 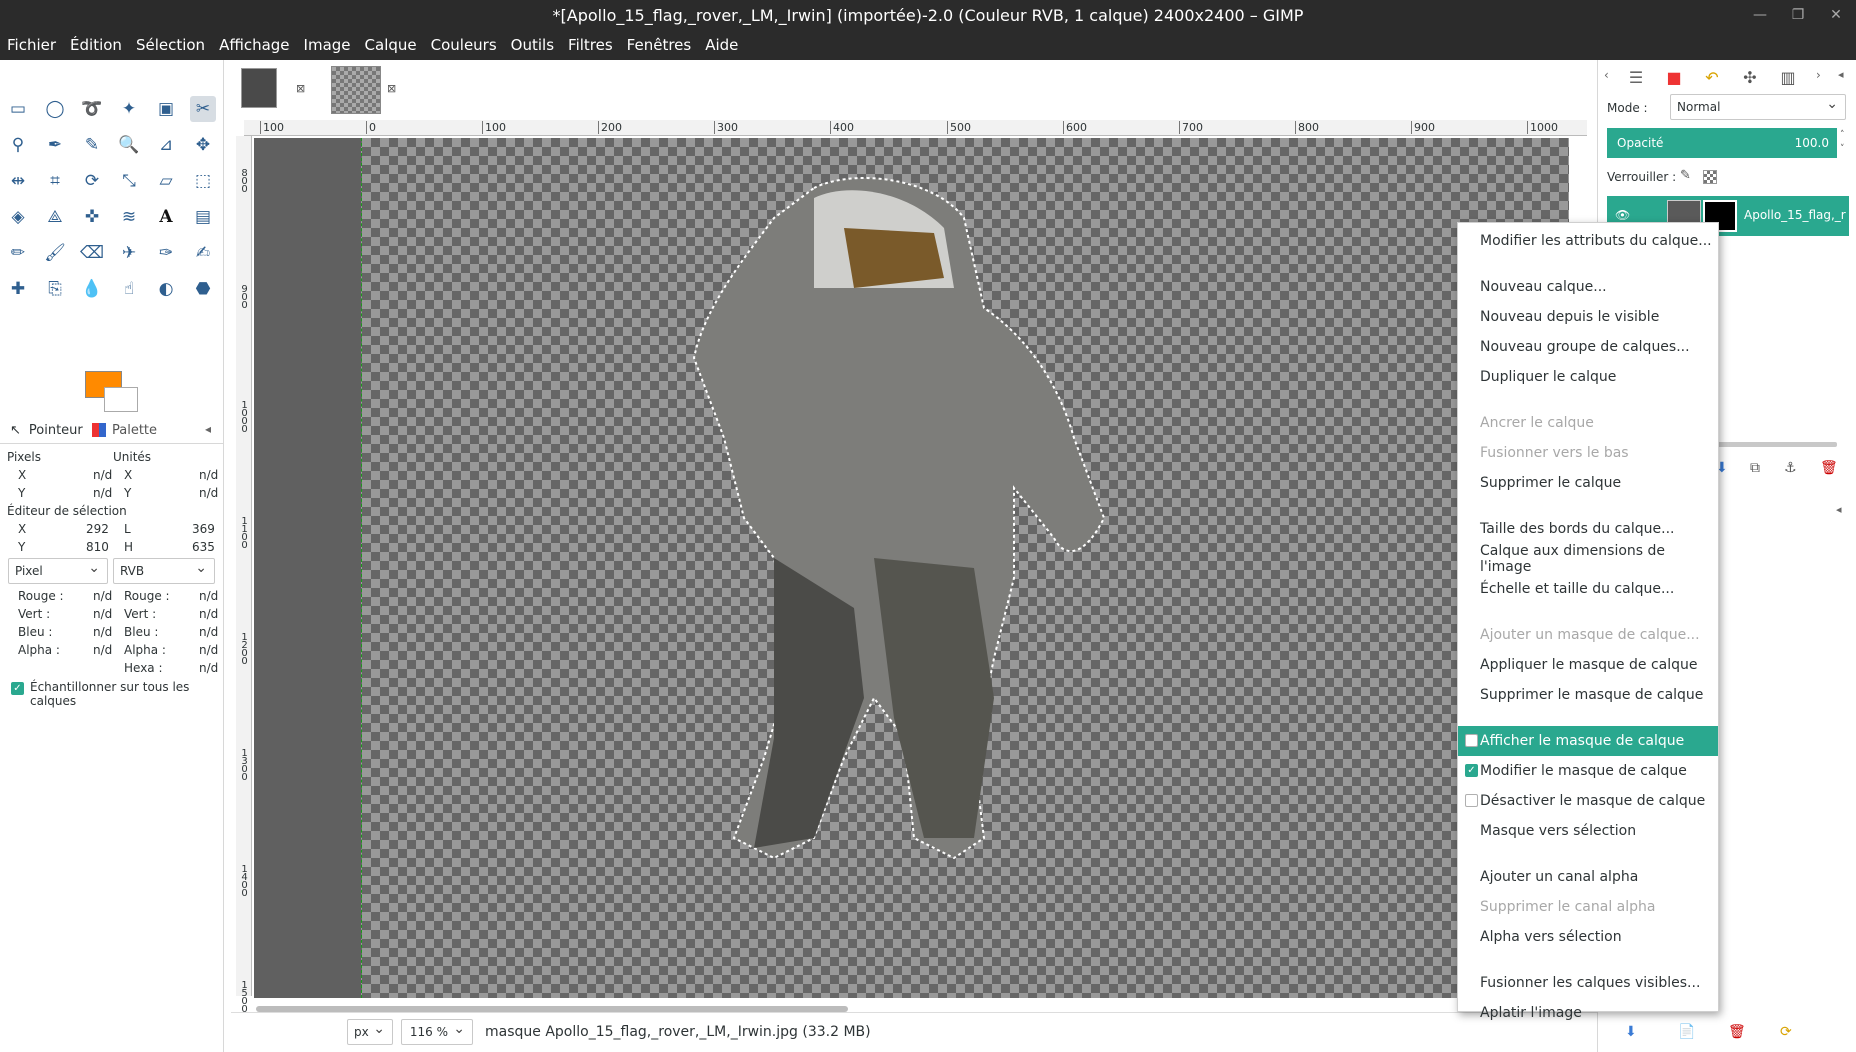 I want to click on close-tab-icon: ⊠, so click(x=300, y=88).